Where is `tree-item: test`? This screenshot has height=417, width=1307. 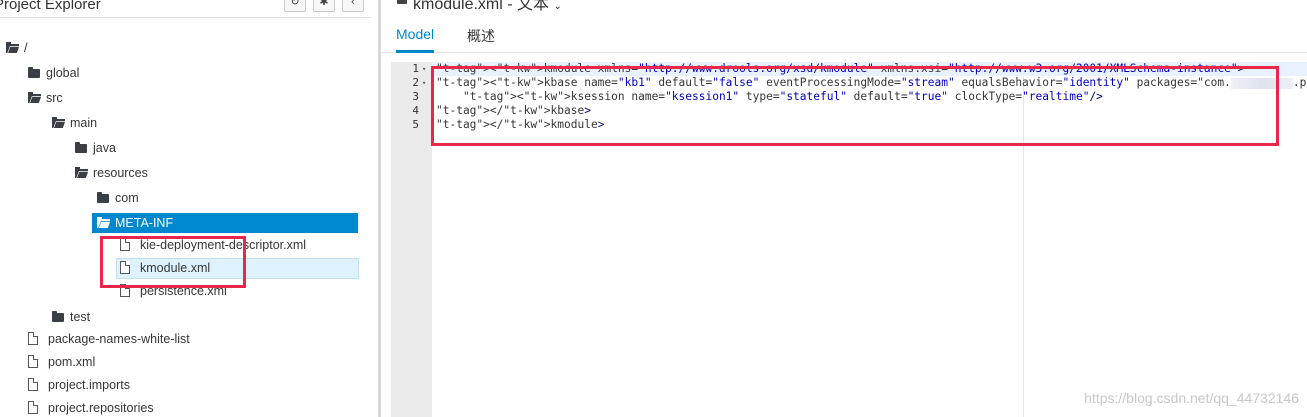 tree-item: test is located at coordinates (196, 317).